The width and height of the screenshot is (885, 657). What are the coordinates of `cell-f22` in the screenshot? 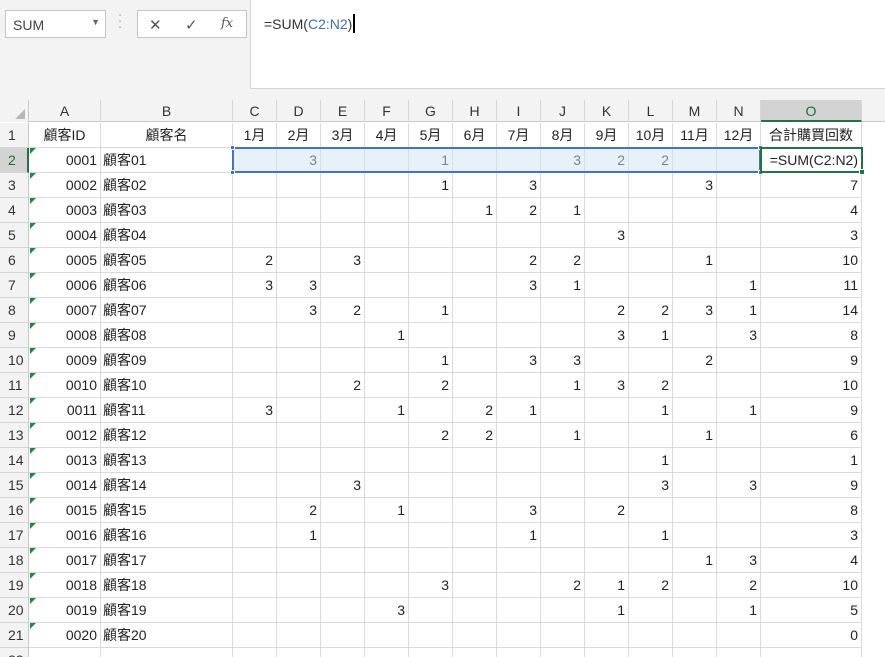 It's located at (387, 652).